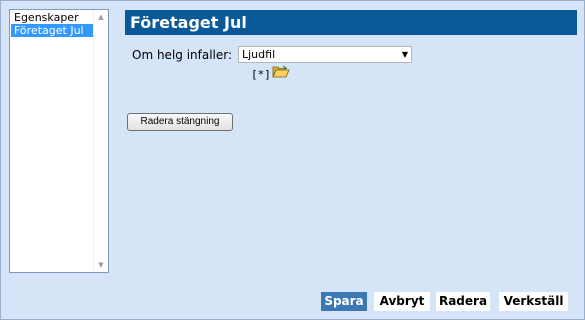 This screenshot has width=585, height=320. Describe the element at coordinates (101, 17) in the screenshot. I see `scroll-up-icon: ▲` at that location.